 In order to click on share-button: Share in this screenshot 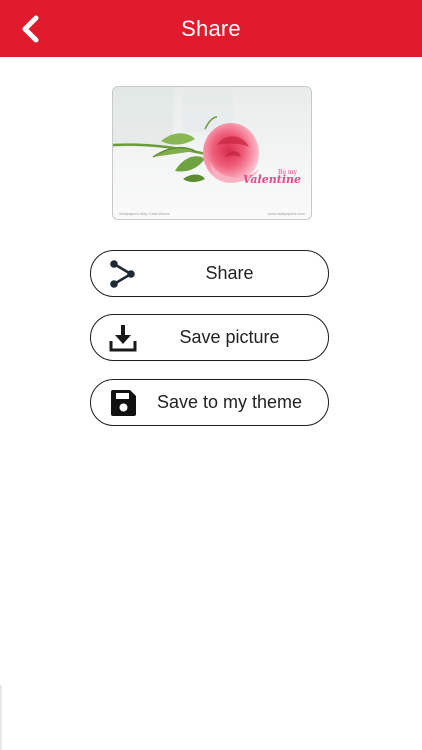, I will do `click(209, 273)`.